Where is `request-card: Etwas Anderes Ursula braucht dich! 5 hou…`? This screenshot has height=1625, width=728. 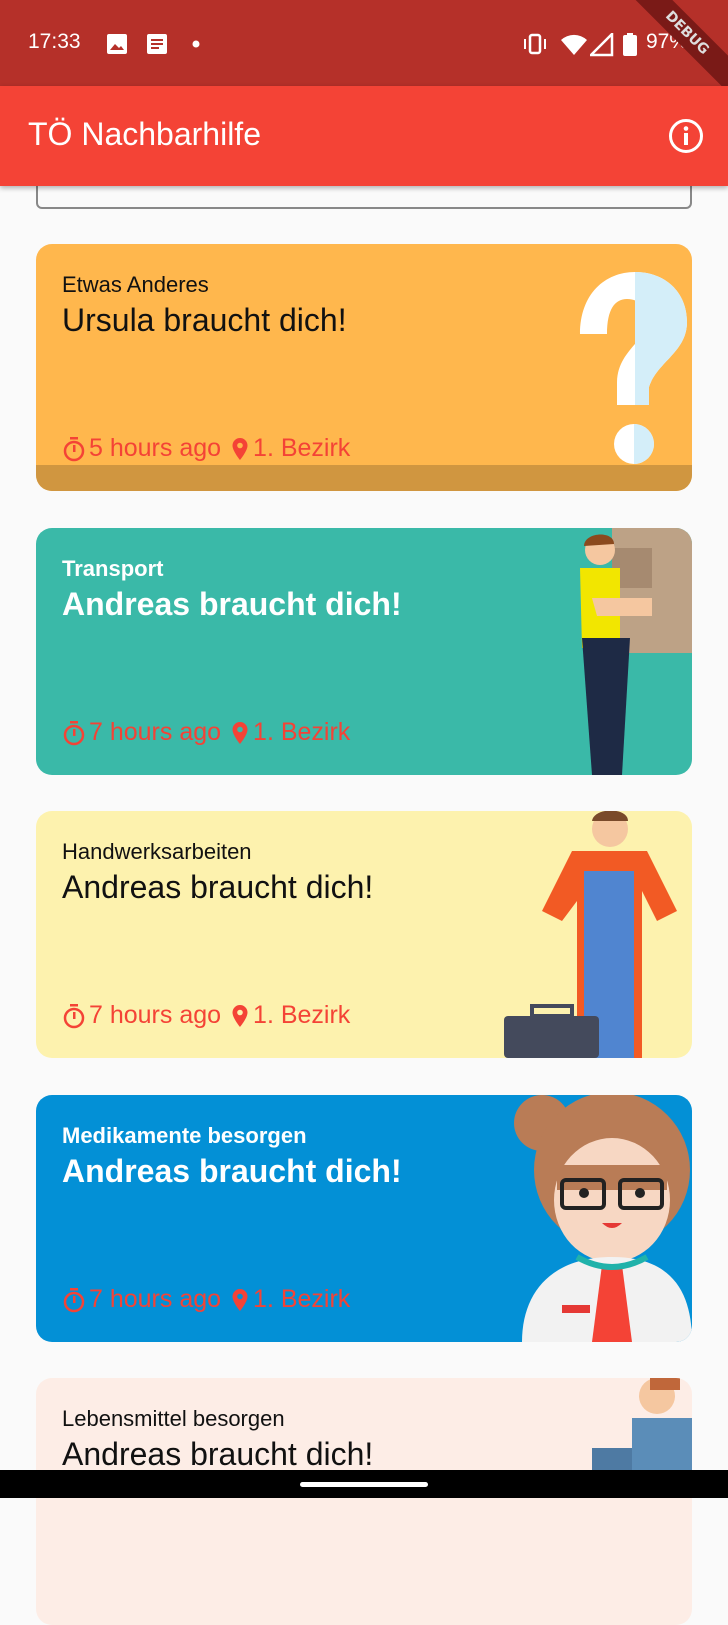 request-card: Etwas Anderes Ursula braucht dich! 5 hou… is located at coordinates (364, 367).